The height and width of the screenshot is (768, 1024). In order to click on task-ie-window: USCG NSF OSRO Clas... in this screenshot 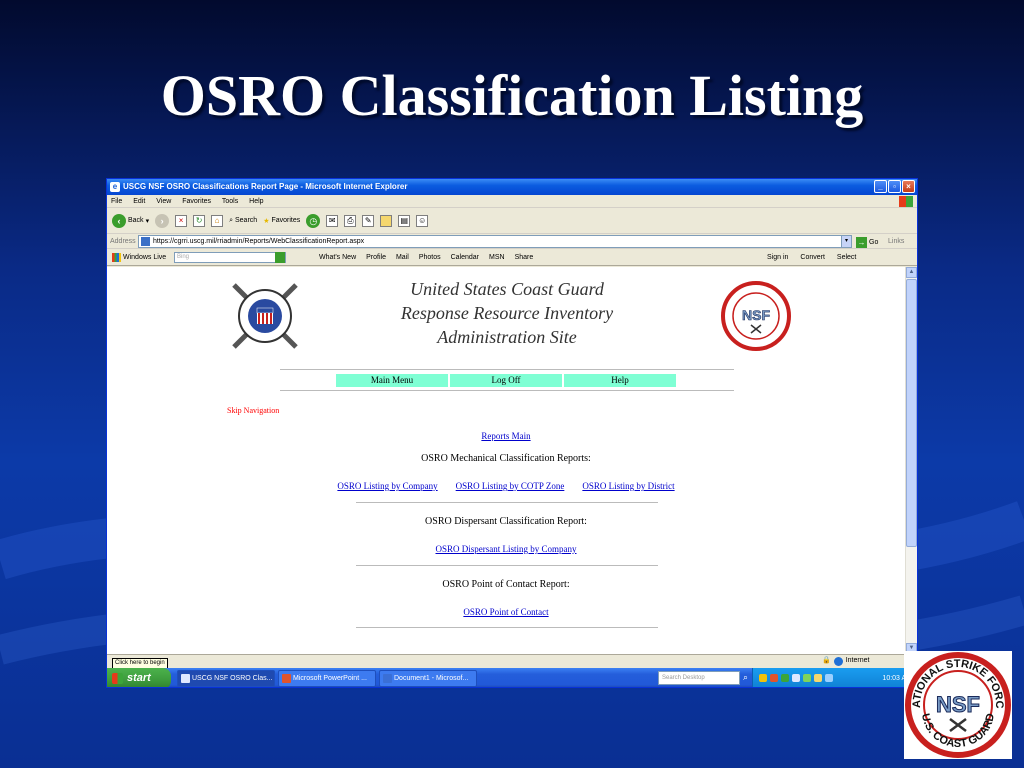, I will do `click(226, 678)`.